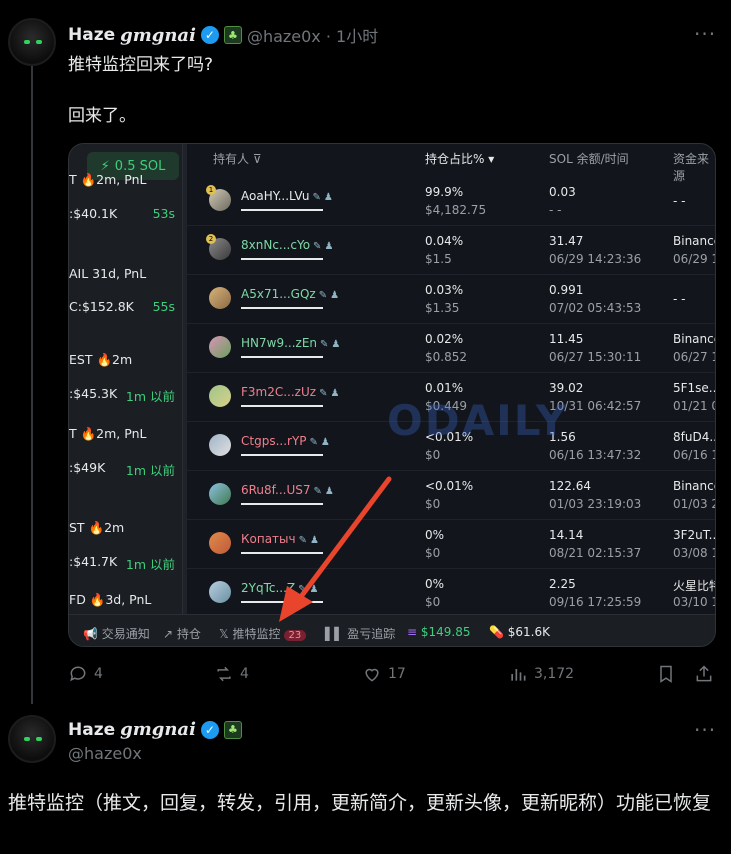 The height and width of the screenshot is (854, 731). Describe the element at coordinates (110, 599) in the screenshot. I see `token-feed-title: FD 🔥3d, PnL` at that location.